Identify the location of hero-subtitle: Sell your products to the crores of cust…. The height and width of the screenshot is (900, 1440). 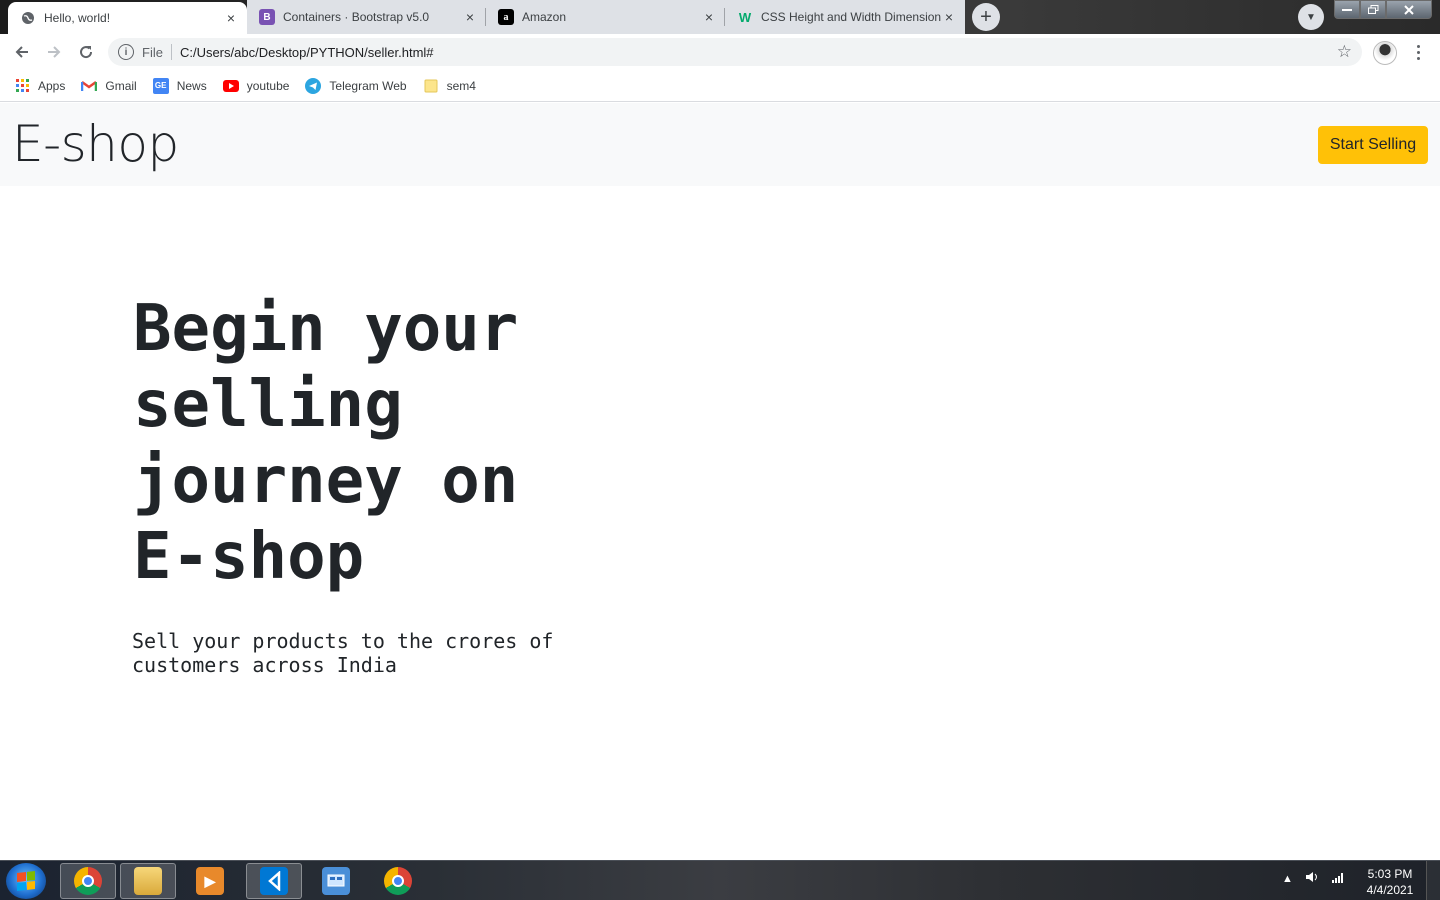
(343, 653).